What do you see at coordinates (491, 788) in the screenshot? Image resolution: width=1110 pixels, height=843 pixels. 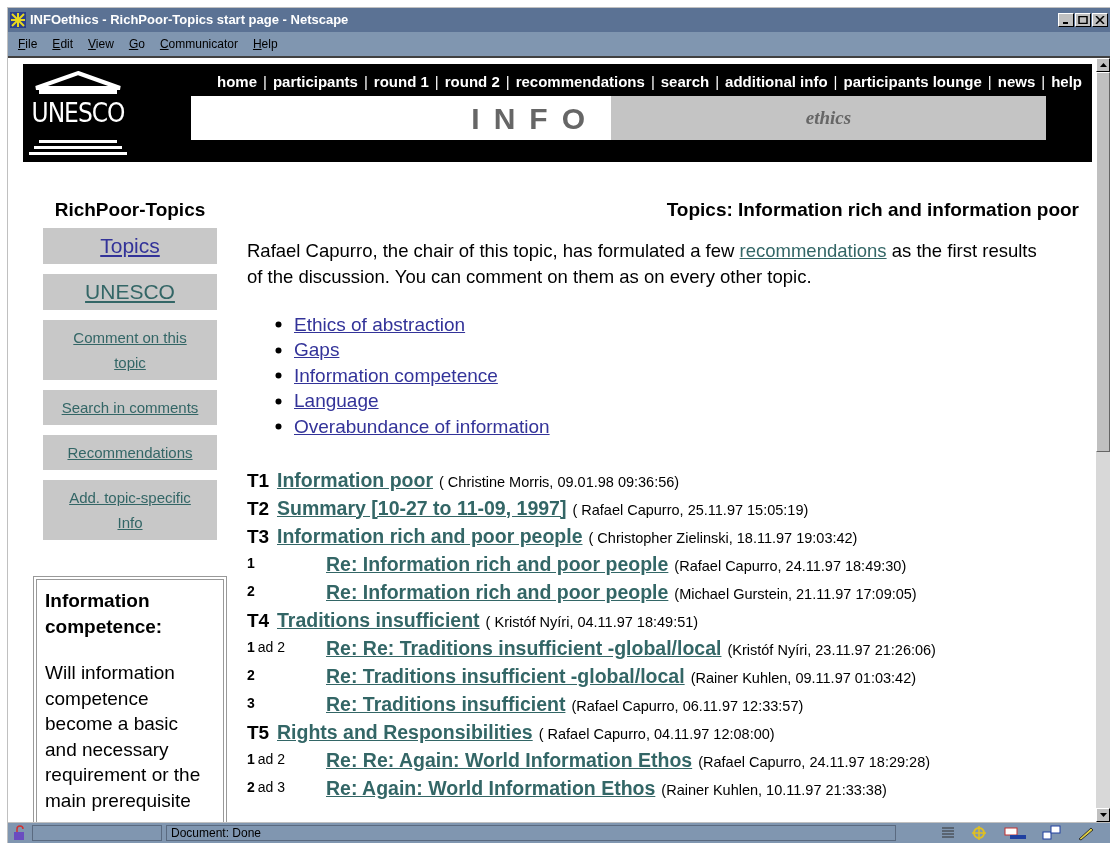 I see `reply-link: Re: Again: World Information Ethos` at bounding box center [491, 788].